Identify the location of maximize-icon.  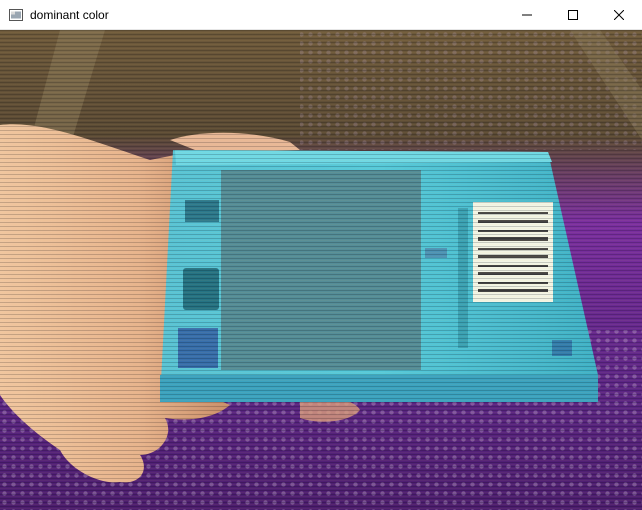
(573, 14).